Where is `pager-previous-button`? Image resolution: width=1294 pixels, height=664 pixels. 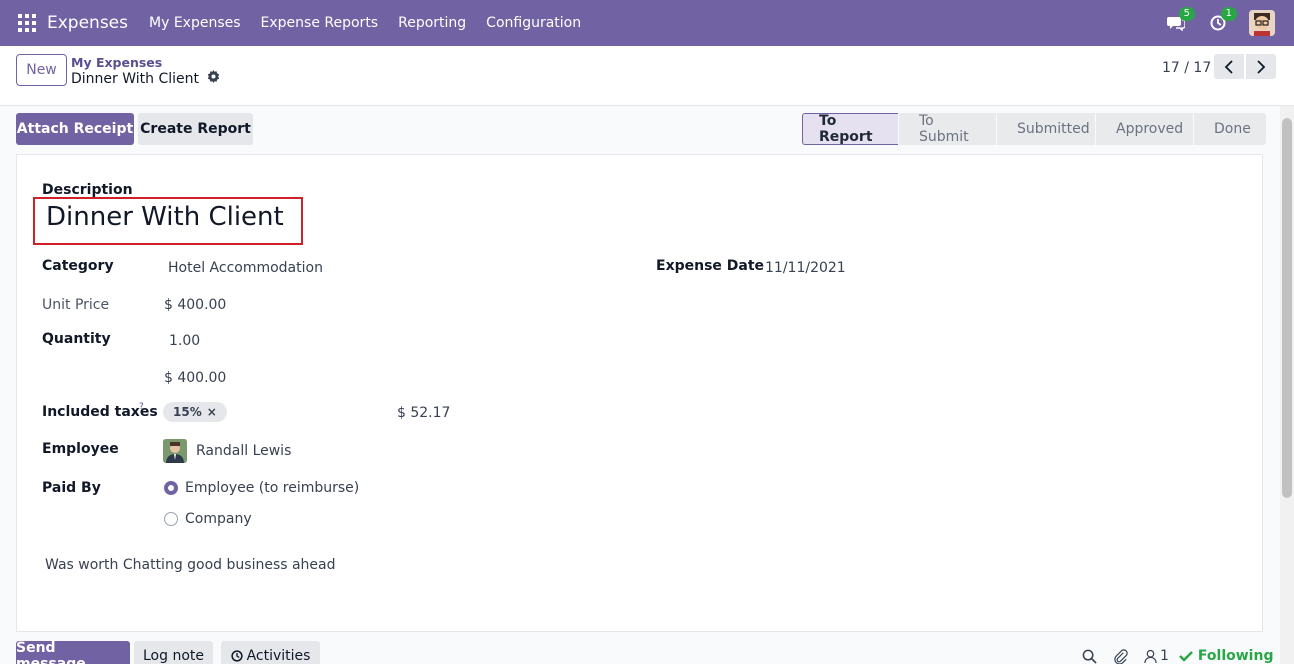
pager-previous-button is located at coordinates (1229, 66).